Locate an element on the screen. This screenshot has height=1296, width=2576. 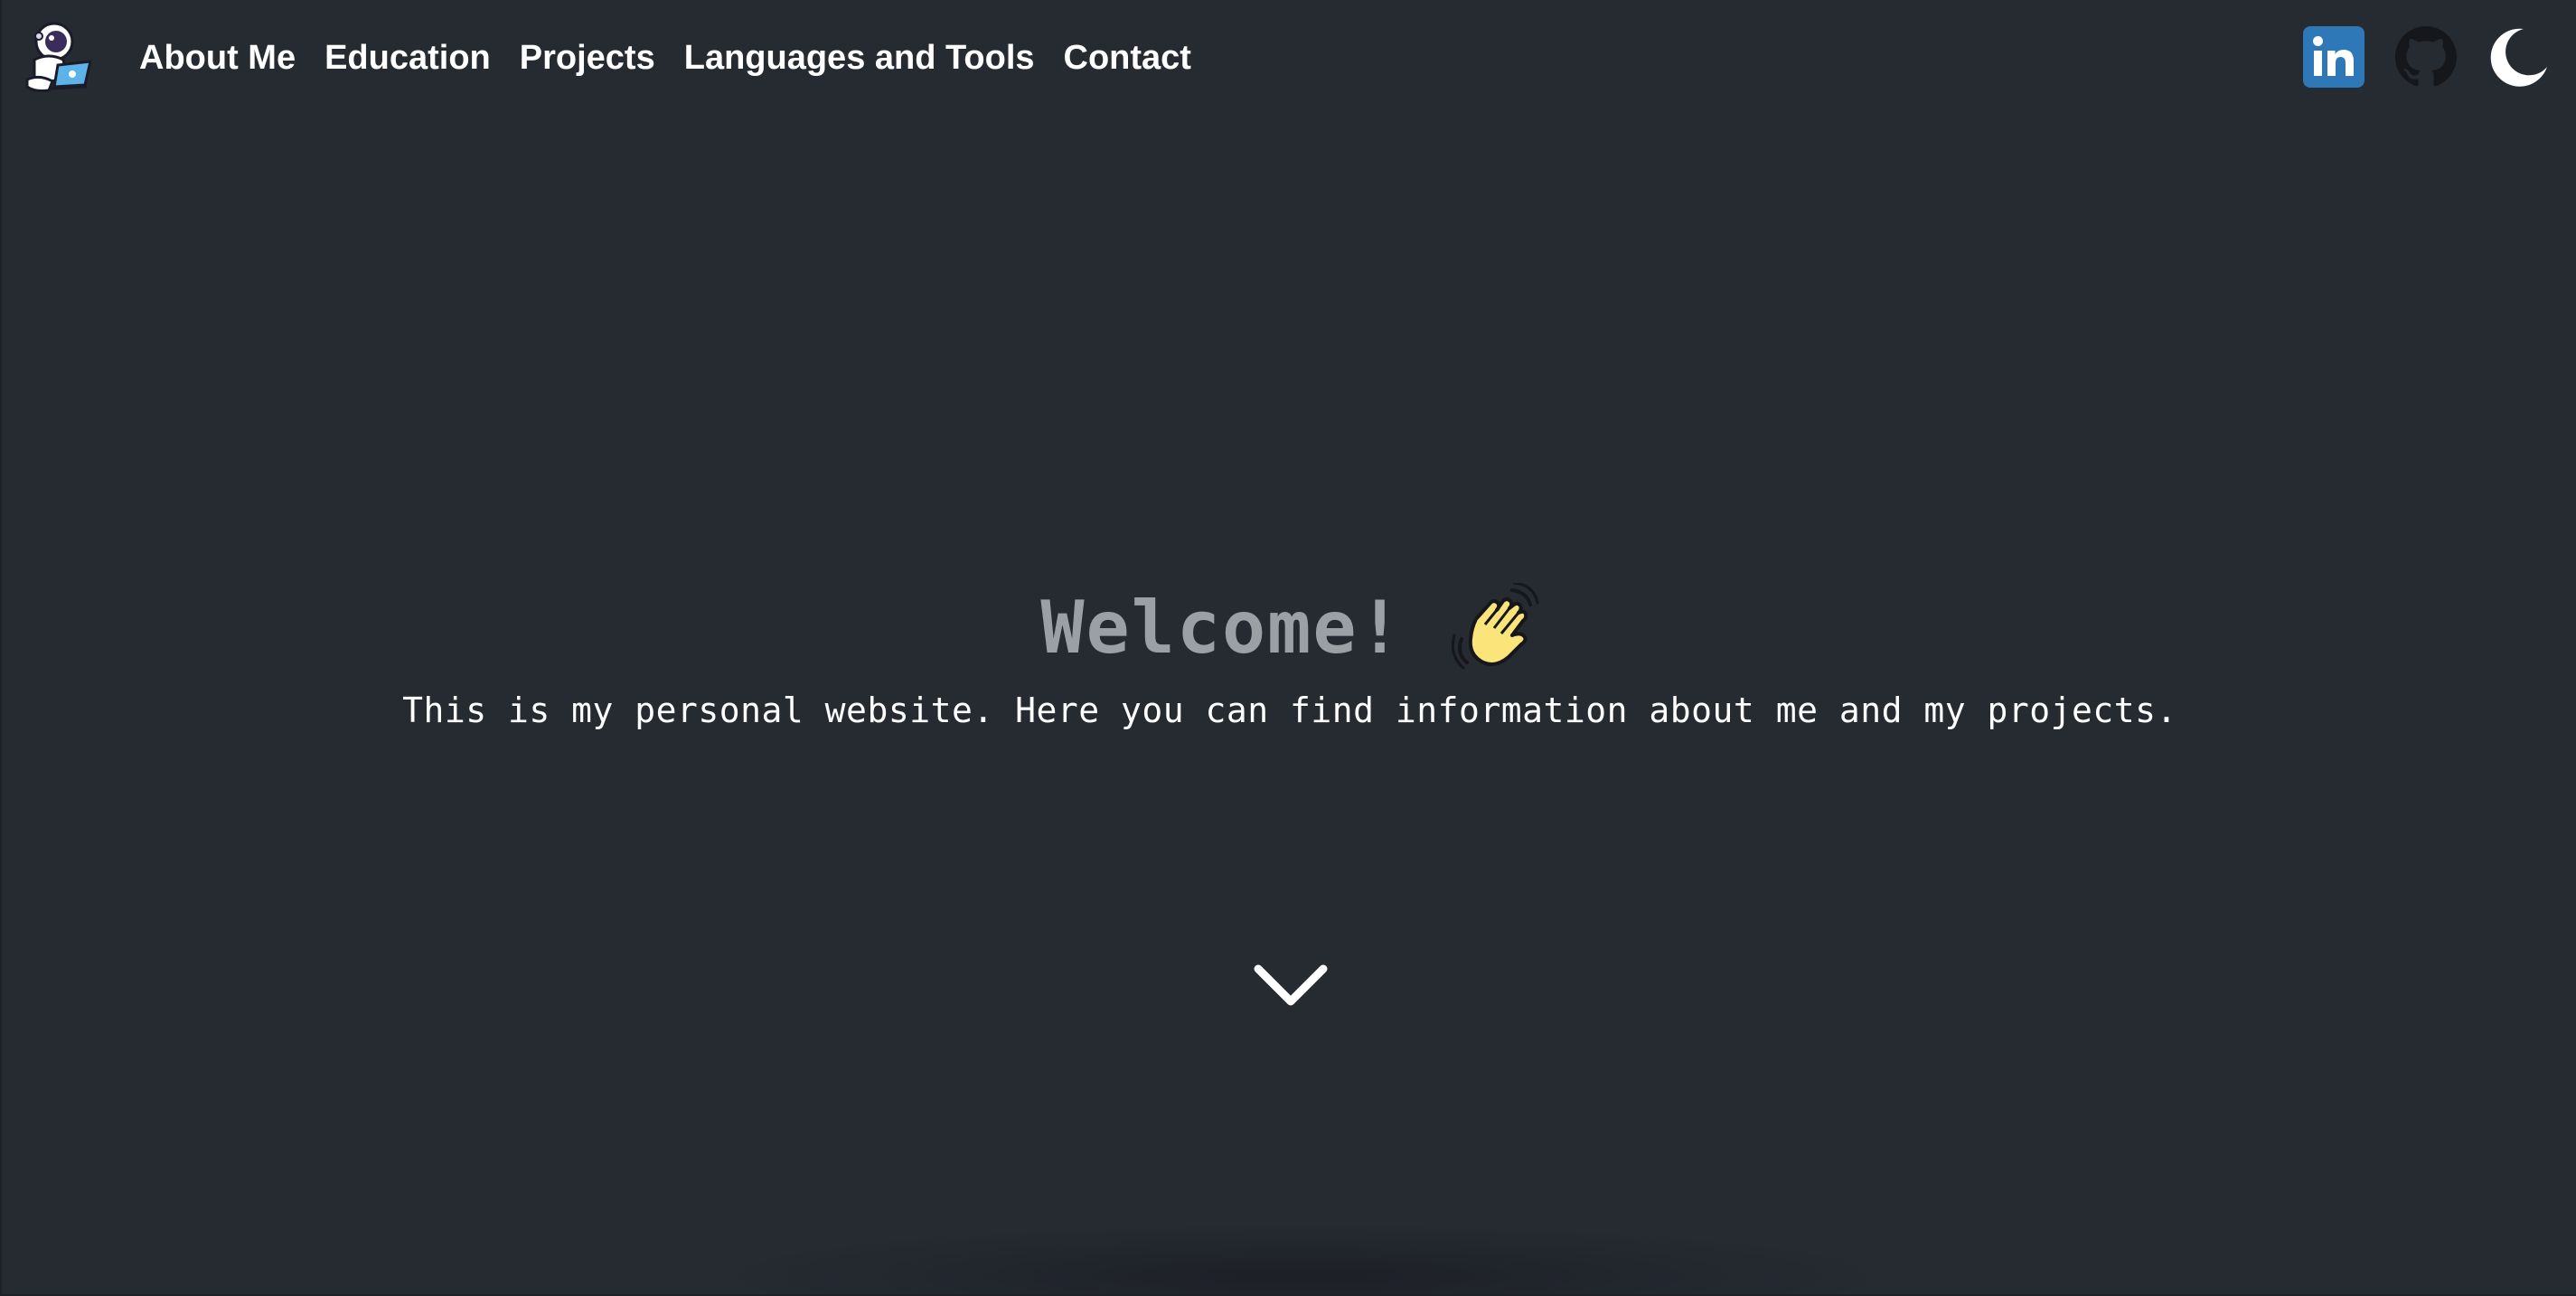
github-icon is located at coordinates (2426, 57).